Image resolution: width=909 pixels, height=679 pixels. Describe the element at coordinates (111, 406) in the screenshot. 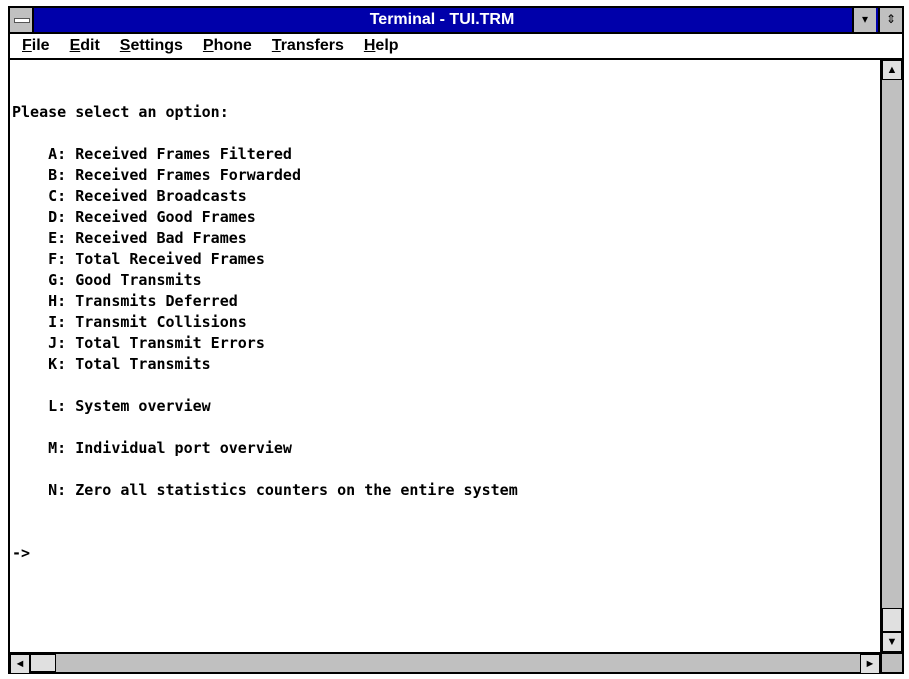

I see `terminal-line: L: System overview` at that location.